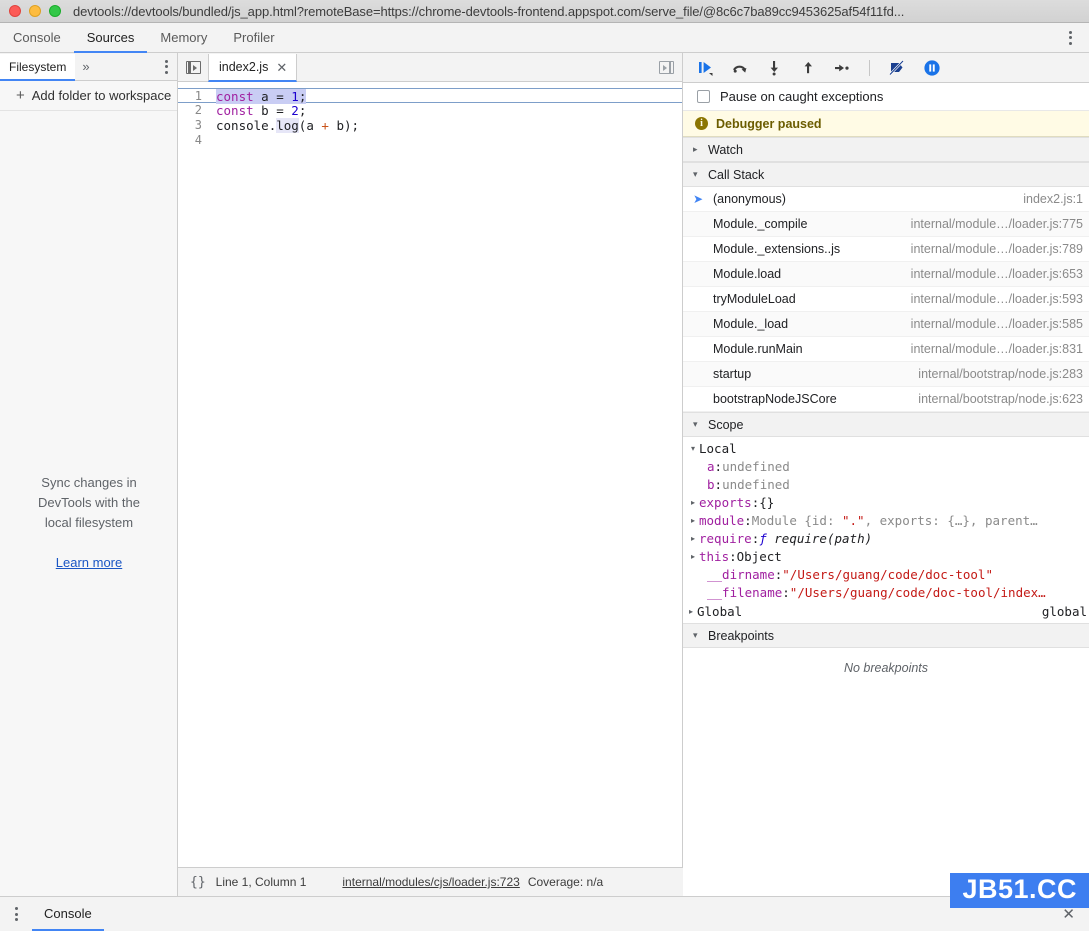  What do you see at coordinates (886, 199) in the screenshot?
I see `call-stack-frame: ➤ (anonymous) index2.js:1` at bounding box center [886, 199].